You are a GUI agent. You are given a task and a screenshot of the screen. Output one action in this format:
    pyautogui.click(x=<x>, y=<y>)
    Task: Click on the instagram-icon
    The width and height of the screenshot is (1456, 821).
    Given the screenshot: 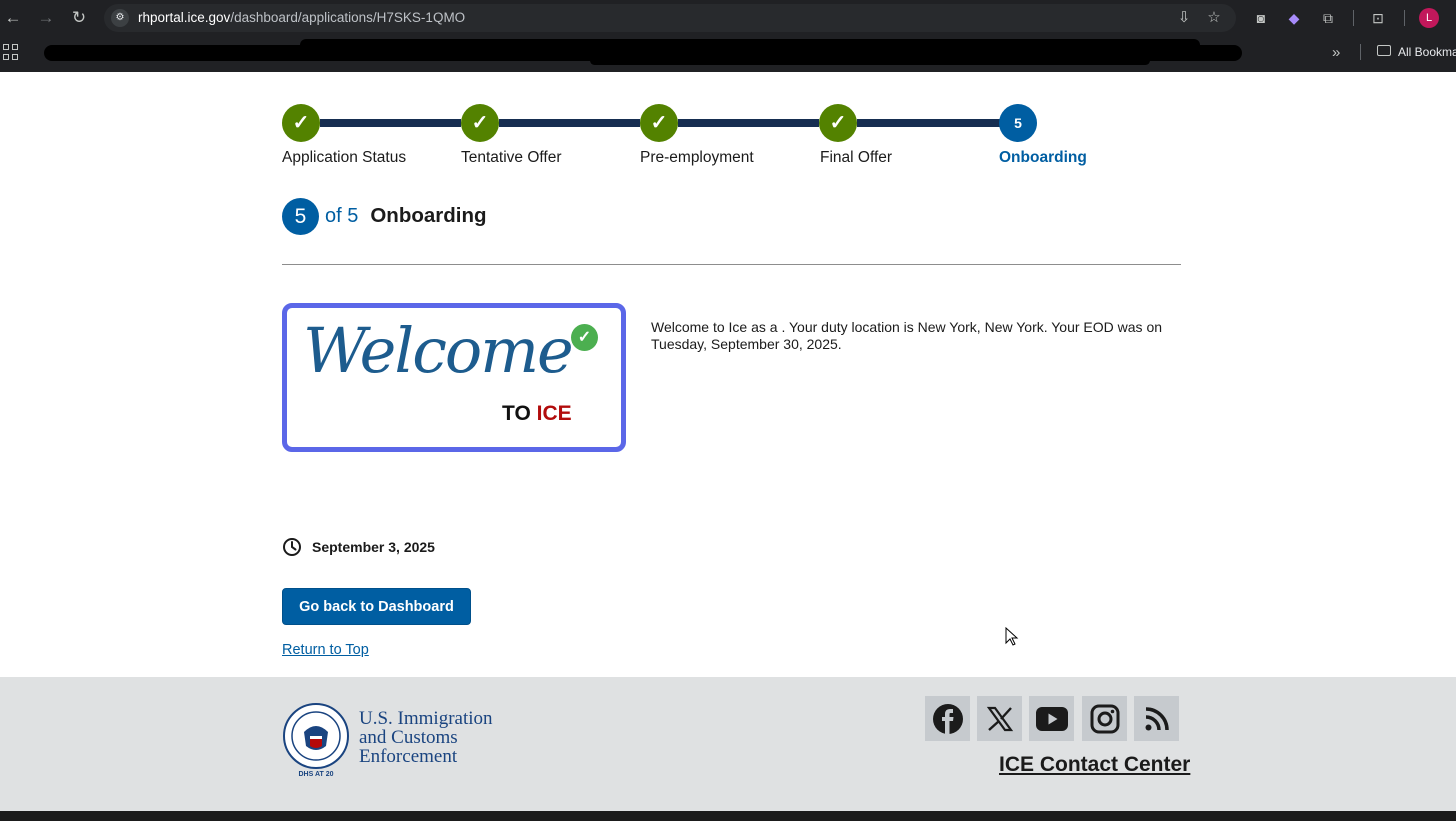 What is the action you would take?
    pyautogui.click(x=1104, y=718)
    